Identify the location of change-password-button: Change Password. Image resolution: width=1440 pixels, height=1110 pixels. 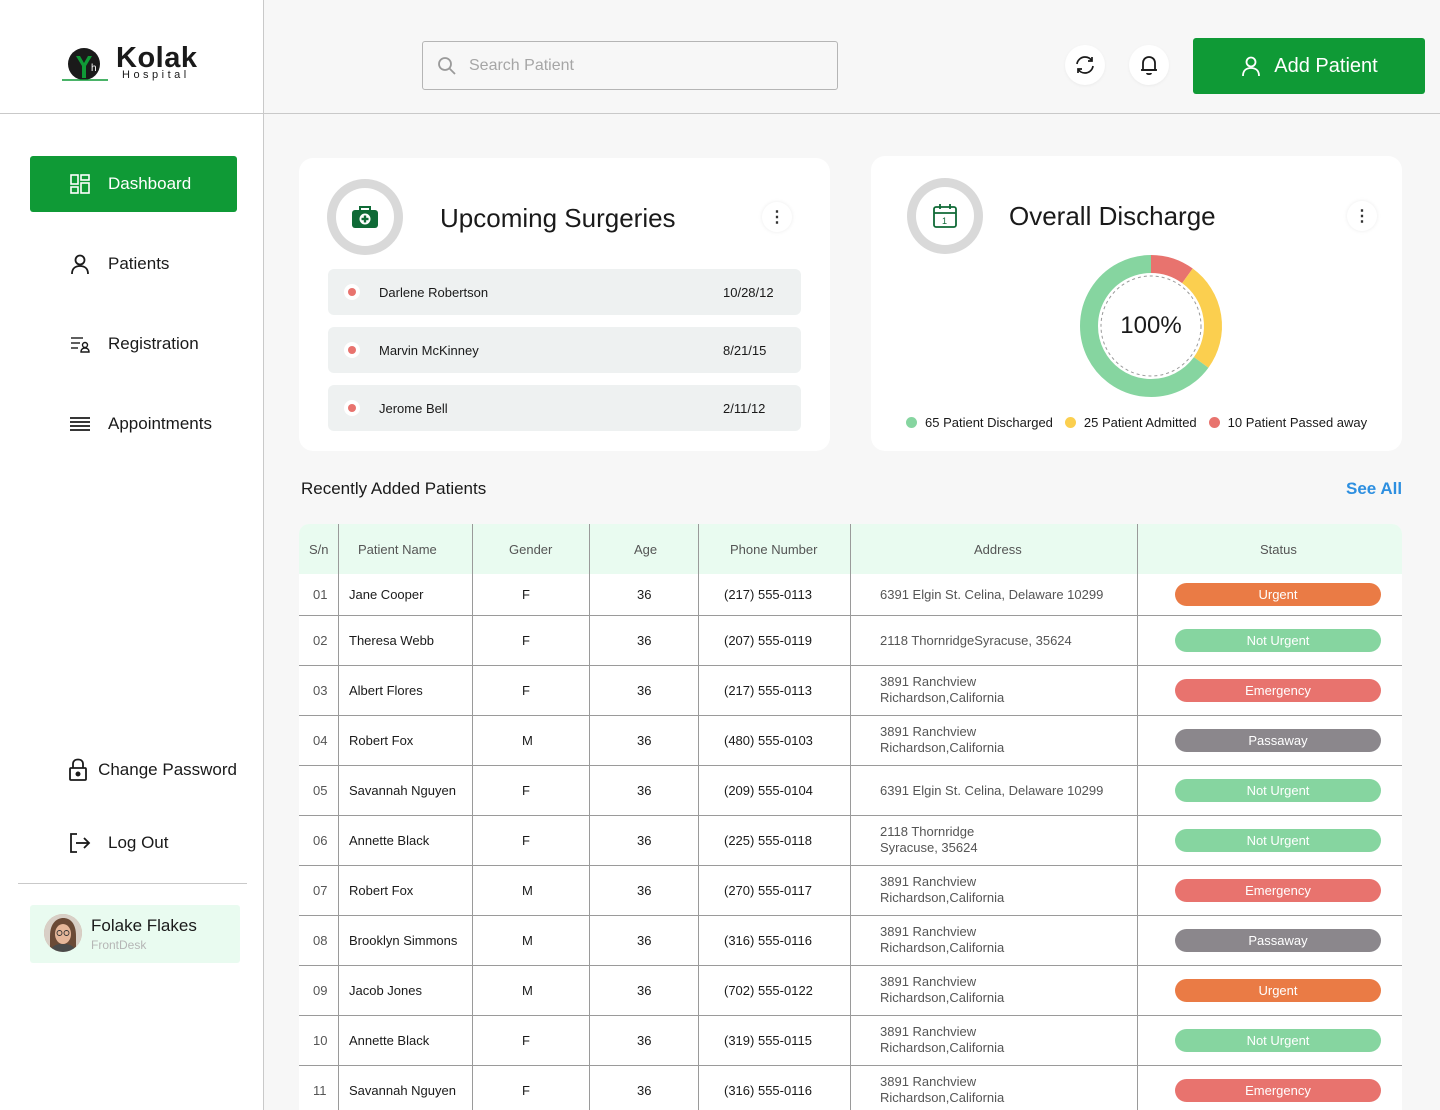
(133, 770).